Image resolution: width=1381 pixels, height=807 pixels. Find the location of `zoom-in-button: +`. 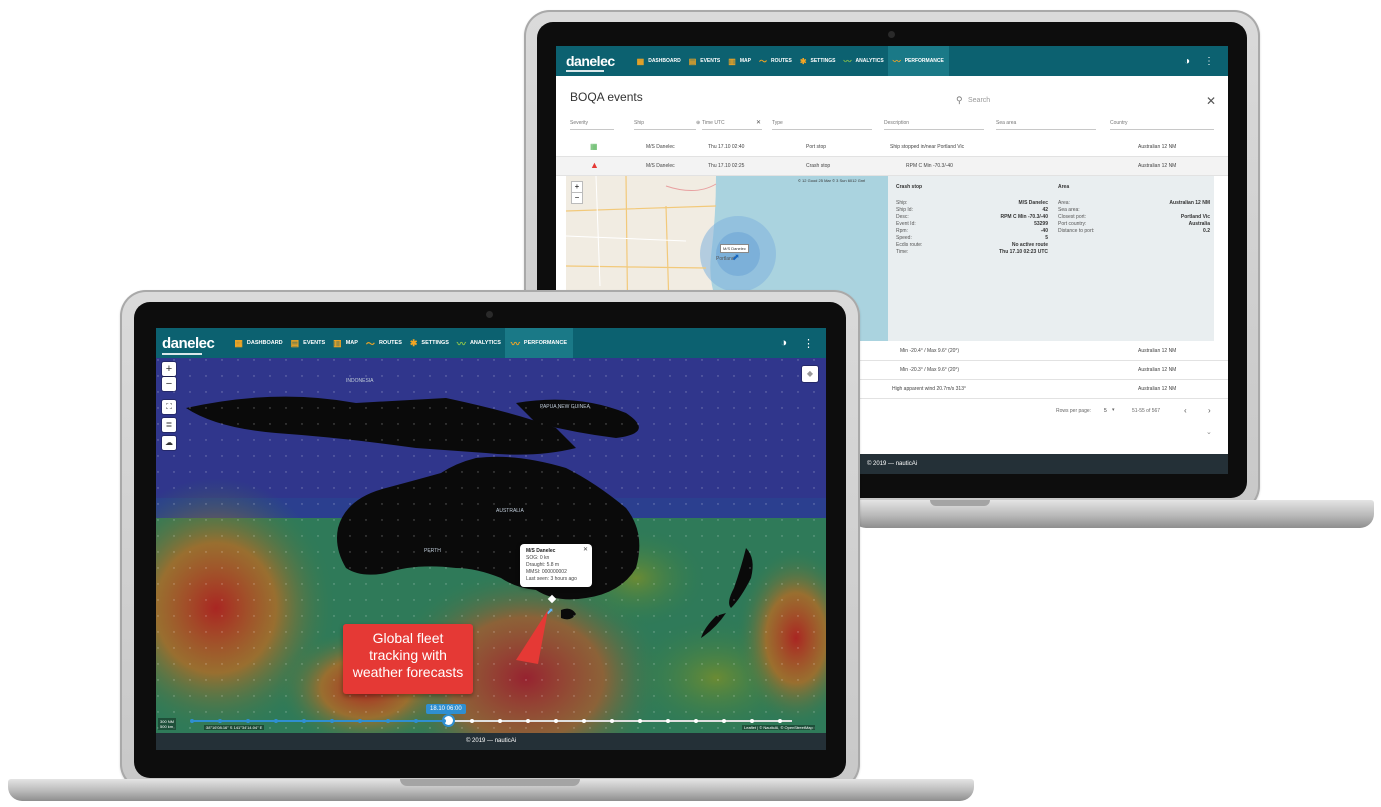

zoom-in-button: + is located at coordinates (169, 369).